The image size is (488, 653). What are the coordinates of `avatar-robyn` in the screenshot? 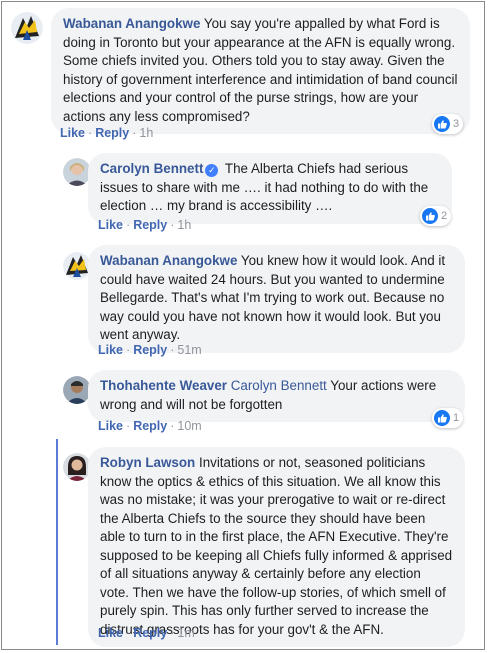 It's located at (77, 467).